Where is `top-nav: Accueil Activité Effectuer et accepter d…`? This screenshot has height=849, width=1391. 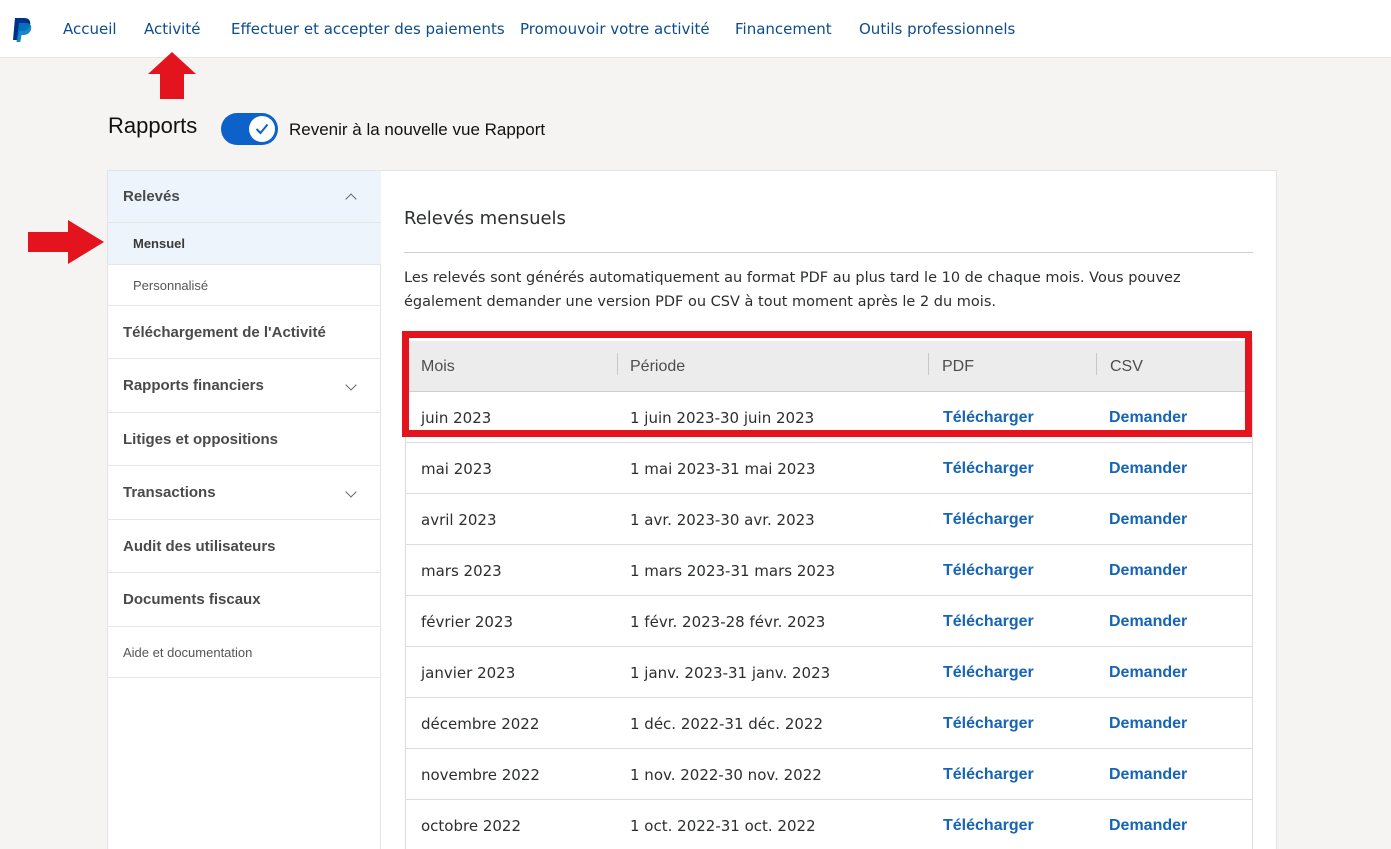
top-nav: Accueil Activité Effectuer et accepter d… is located at coordinates (695, 29).